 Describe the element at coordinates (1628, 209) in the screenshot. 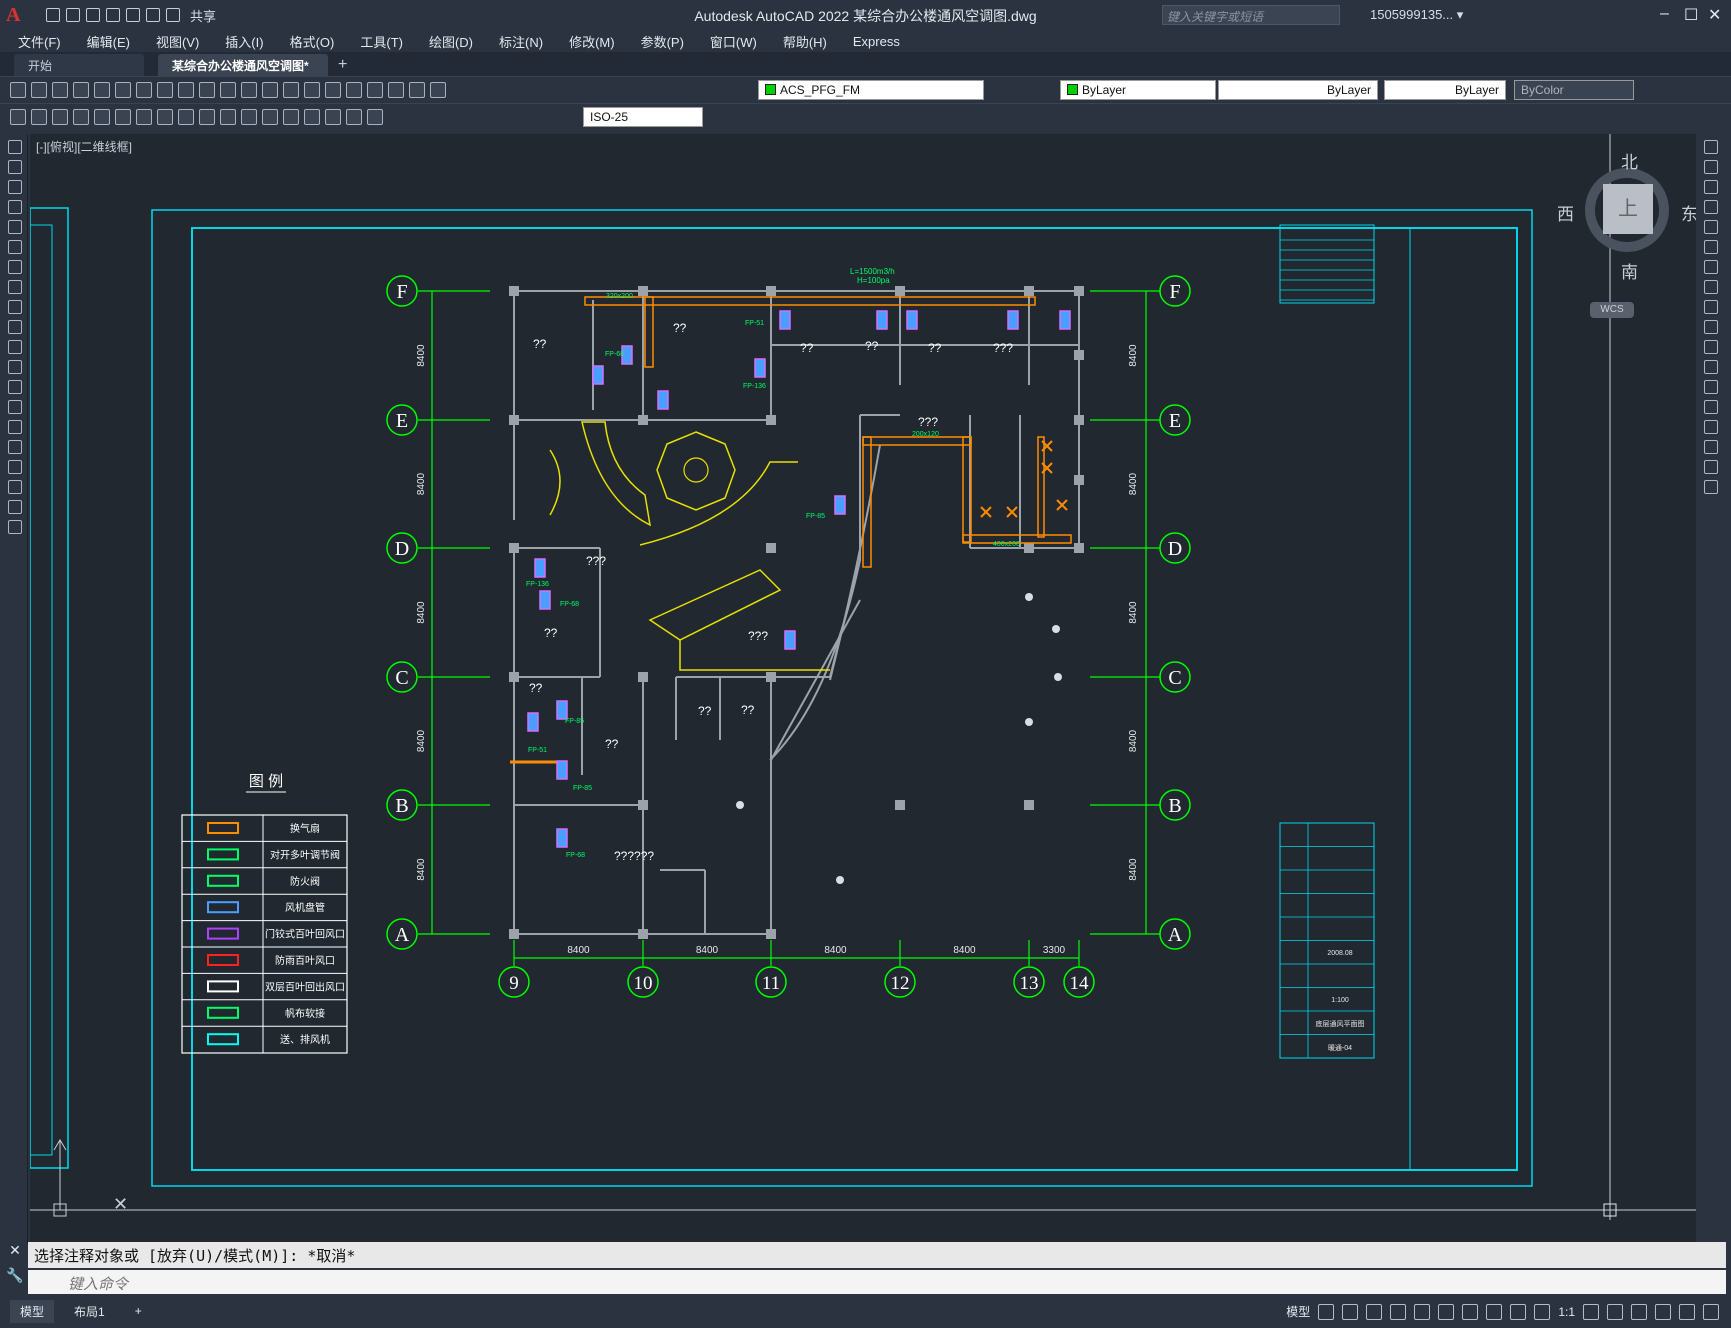

I see `viewcube-face: 上` at that location.